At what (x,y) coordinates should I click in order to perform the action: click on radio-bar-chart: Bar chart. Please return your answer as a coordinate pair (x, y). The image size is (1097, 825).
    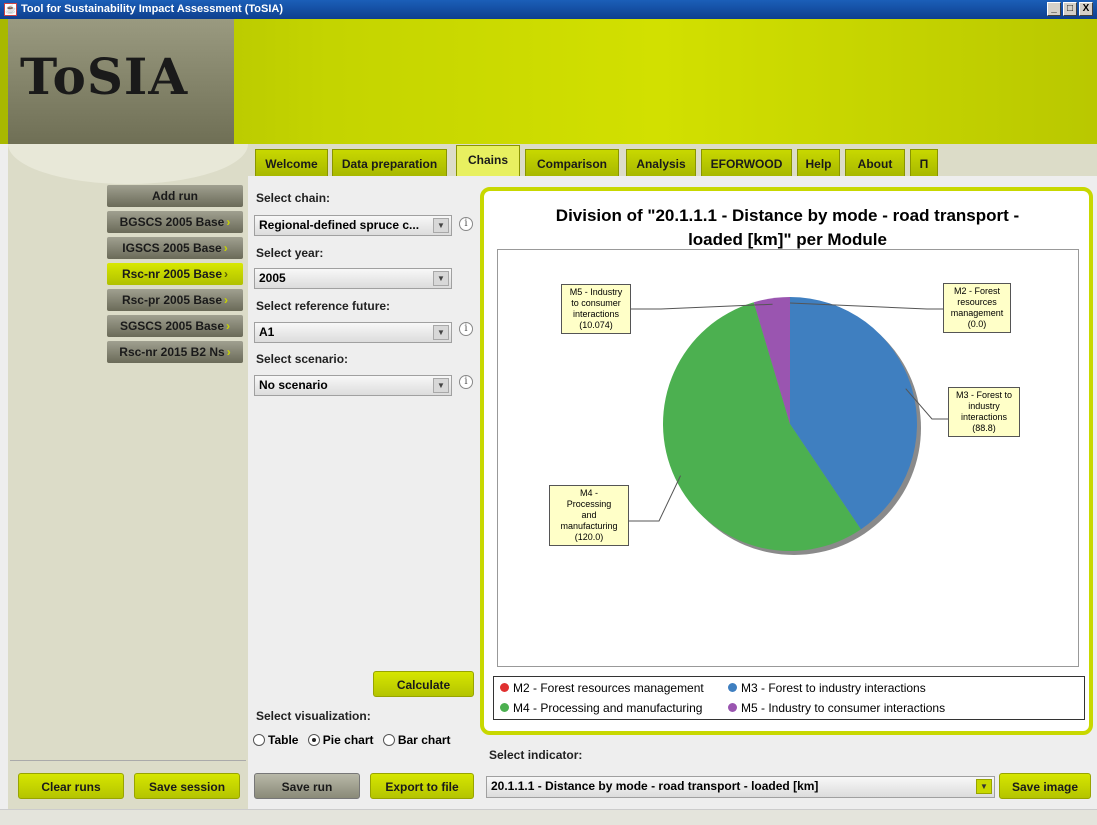
    Looking at the image, I should click on (416, 740).